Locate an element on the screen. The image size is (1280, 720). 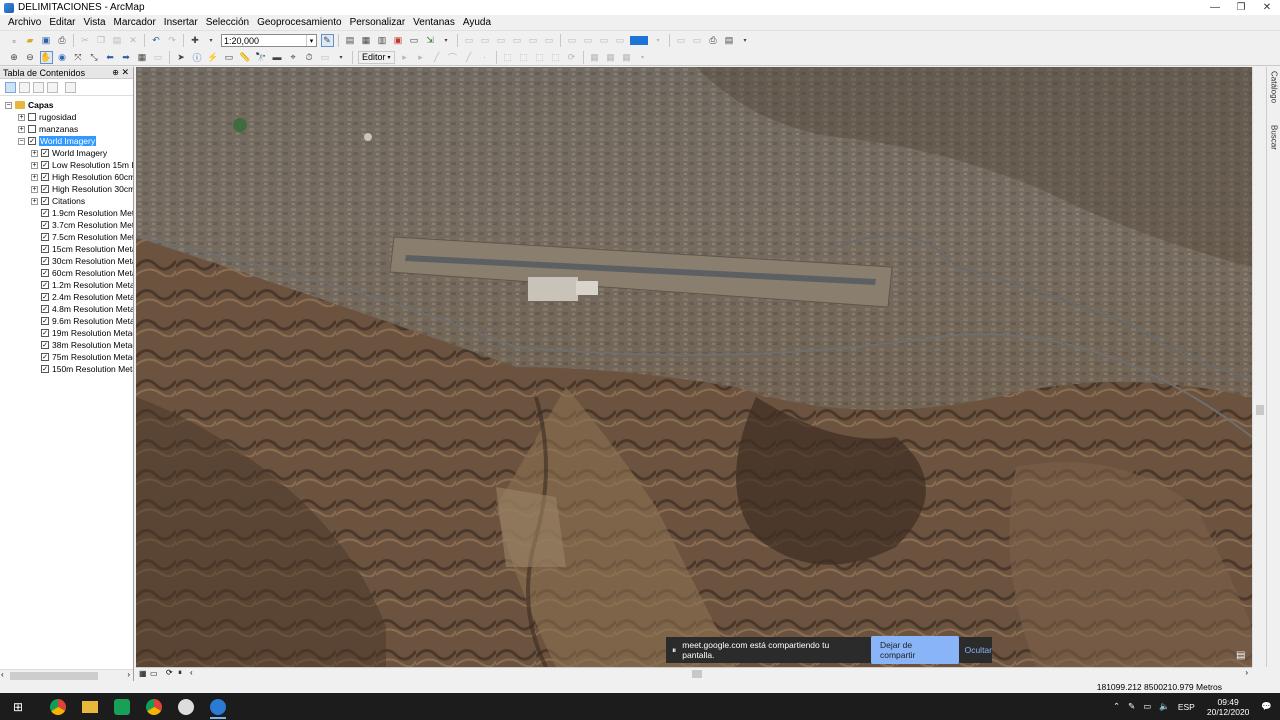
layer-row: ✓ 4.8m Resolution Meta is located at coordinates (82, 309).